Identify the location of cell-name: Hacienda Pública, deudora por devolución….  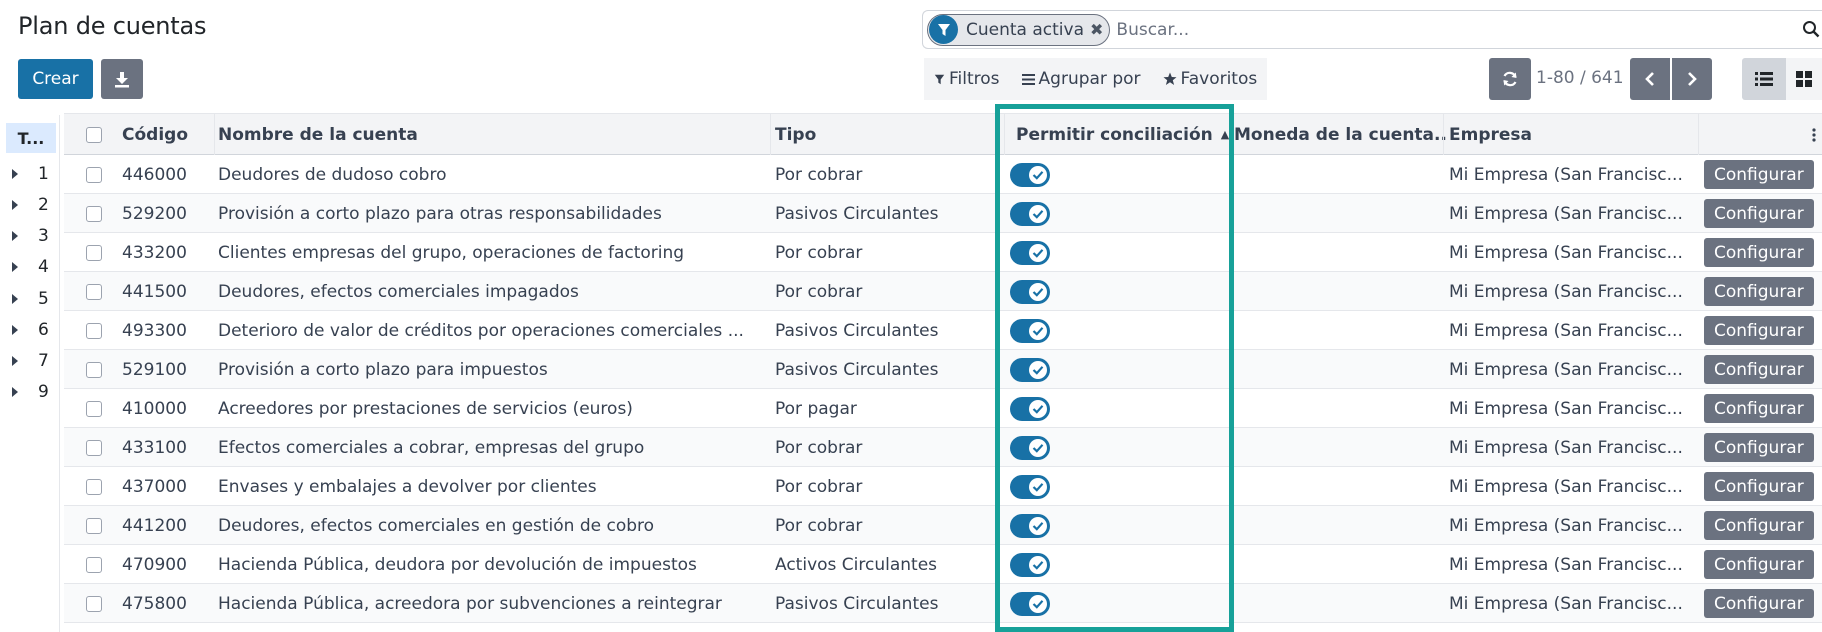
(492, 564).